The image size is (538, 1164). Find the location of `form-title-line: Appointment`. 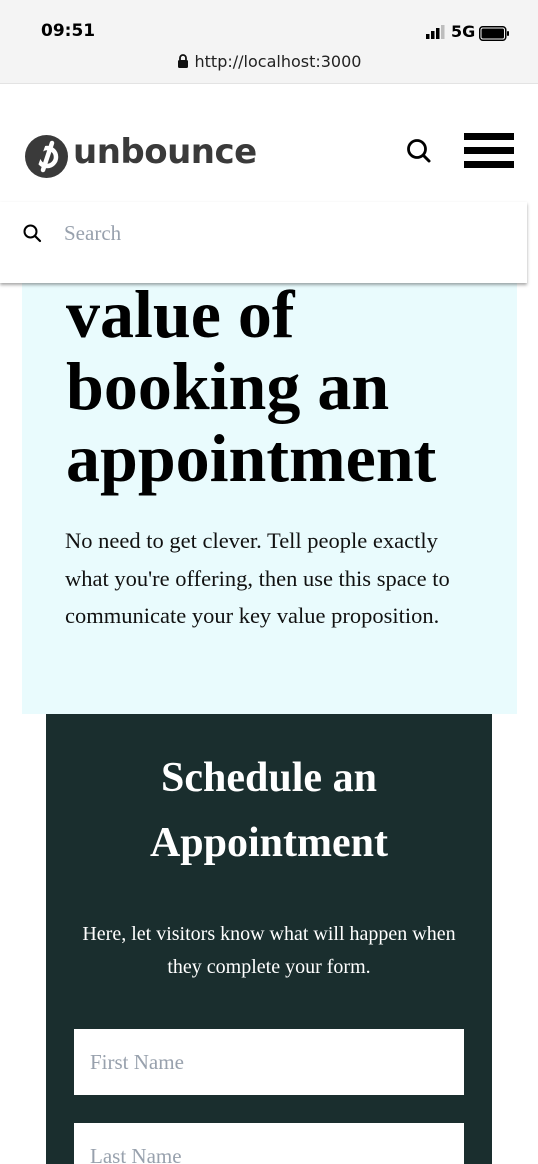

form-title-line: Appointment is located at coordinates (269, 843).